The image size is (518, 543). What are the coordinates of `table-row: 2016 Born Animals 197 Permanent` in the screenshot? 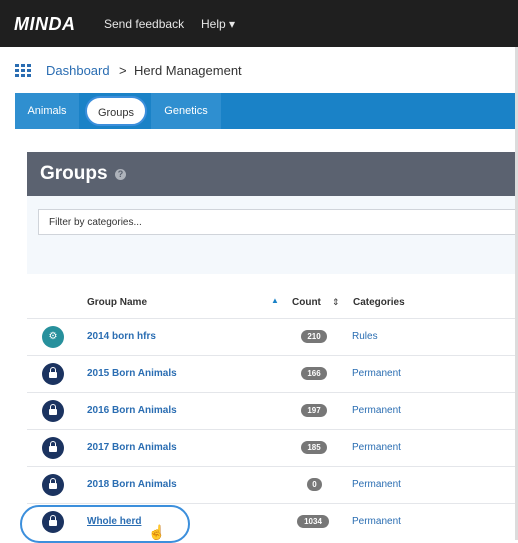 It's located at (272, 411).